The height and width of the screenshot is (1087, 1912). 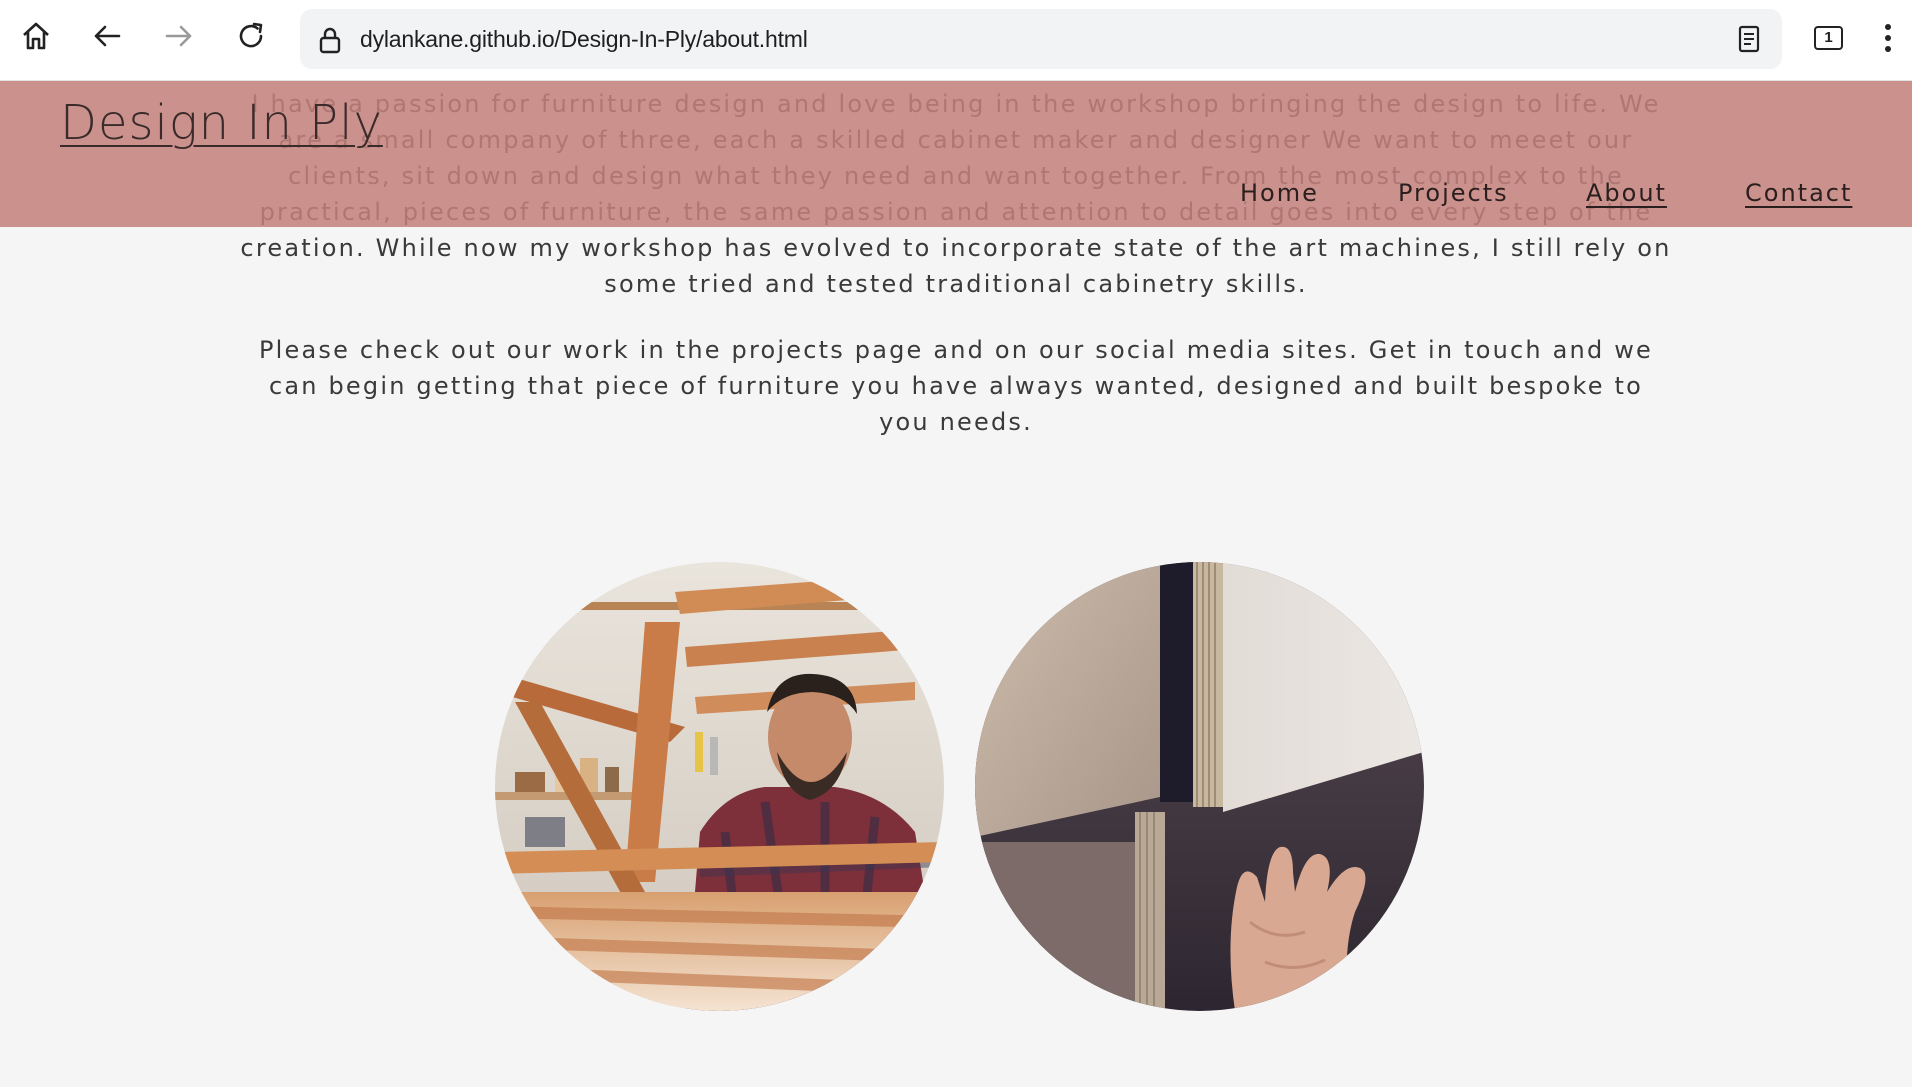 What do you see at coordinates (1888, 38) in the screenshot?
I see `more-options-icon` at bounding box center [1888, 38].